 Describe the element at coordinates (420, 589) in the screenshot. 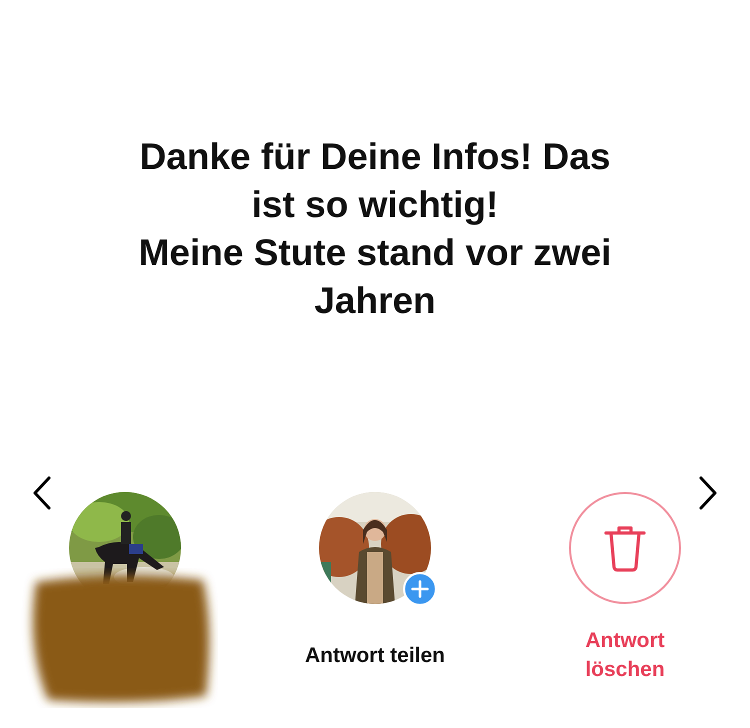

I see `add-icon` at that location.